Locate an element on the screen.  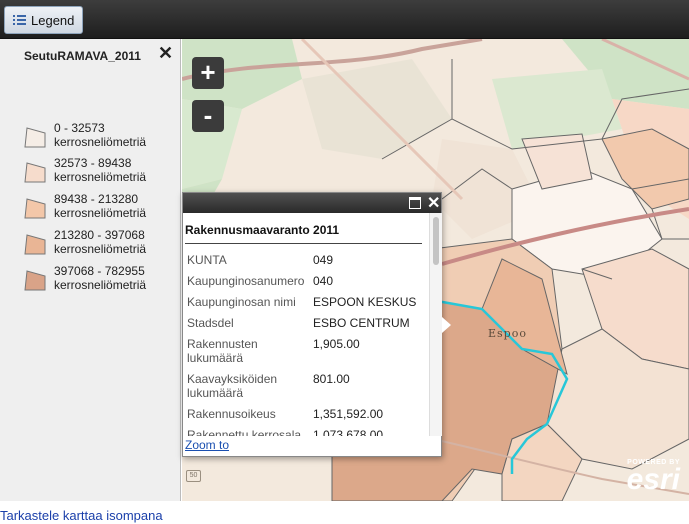
legend-item: 89438 - 213280 kerrosneliömetriä is located at coordinates (99, 209).